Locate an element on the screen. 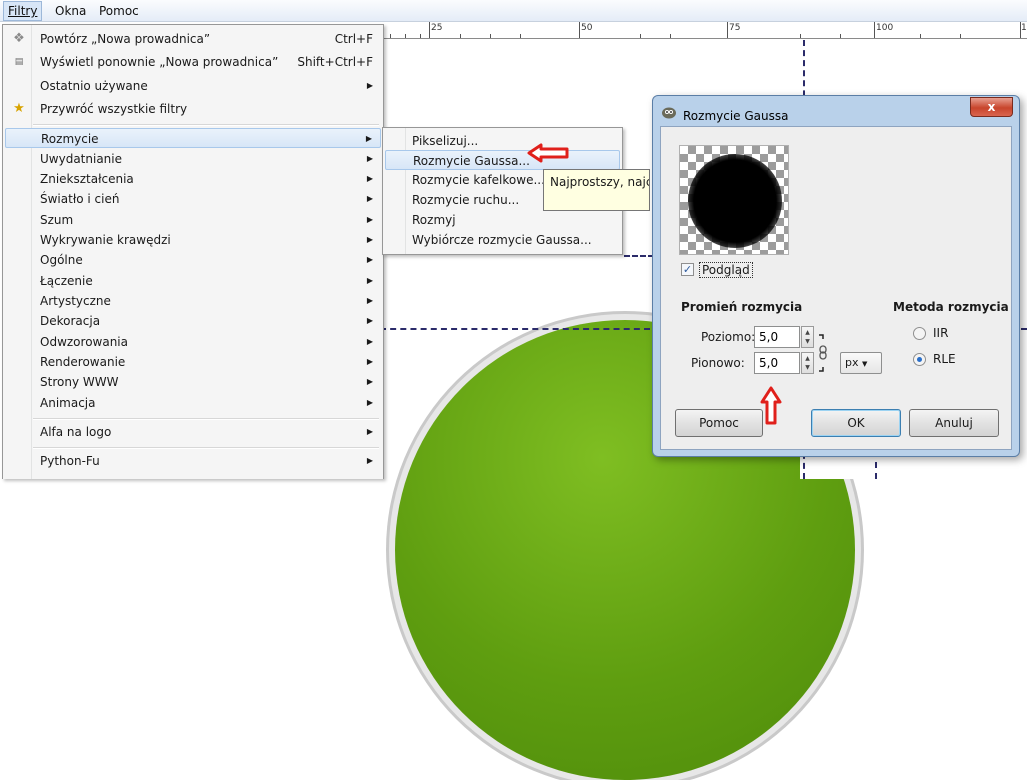  menu-item-label: Przywróć wszystkie filtry is located at coordinates (114, 109).